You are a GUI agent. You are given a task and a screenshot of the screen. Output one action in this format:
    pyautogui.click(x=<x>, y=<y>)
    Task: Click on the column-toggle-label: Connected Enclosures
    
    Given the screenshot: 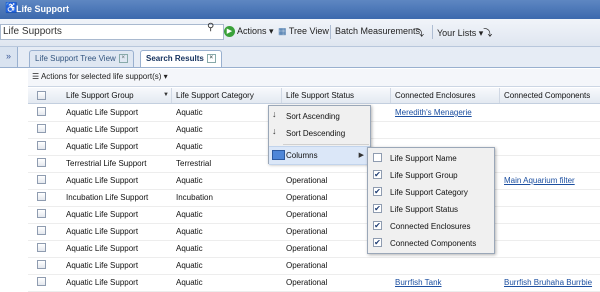 What is the action you would take?
    pyautogui.click(x=430, y=226)
    